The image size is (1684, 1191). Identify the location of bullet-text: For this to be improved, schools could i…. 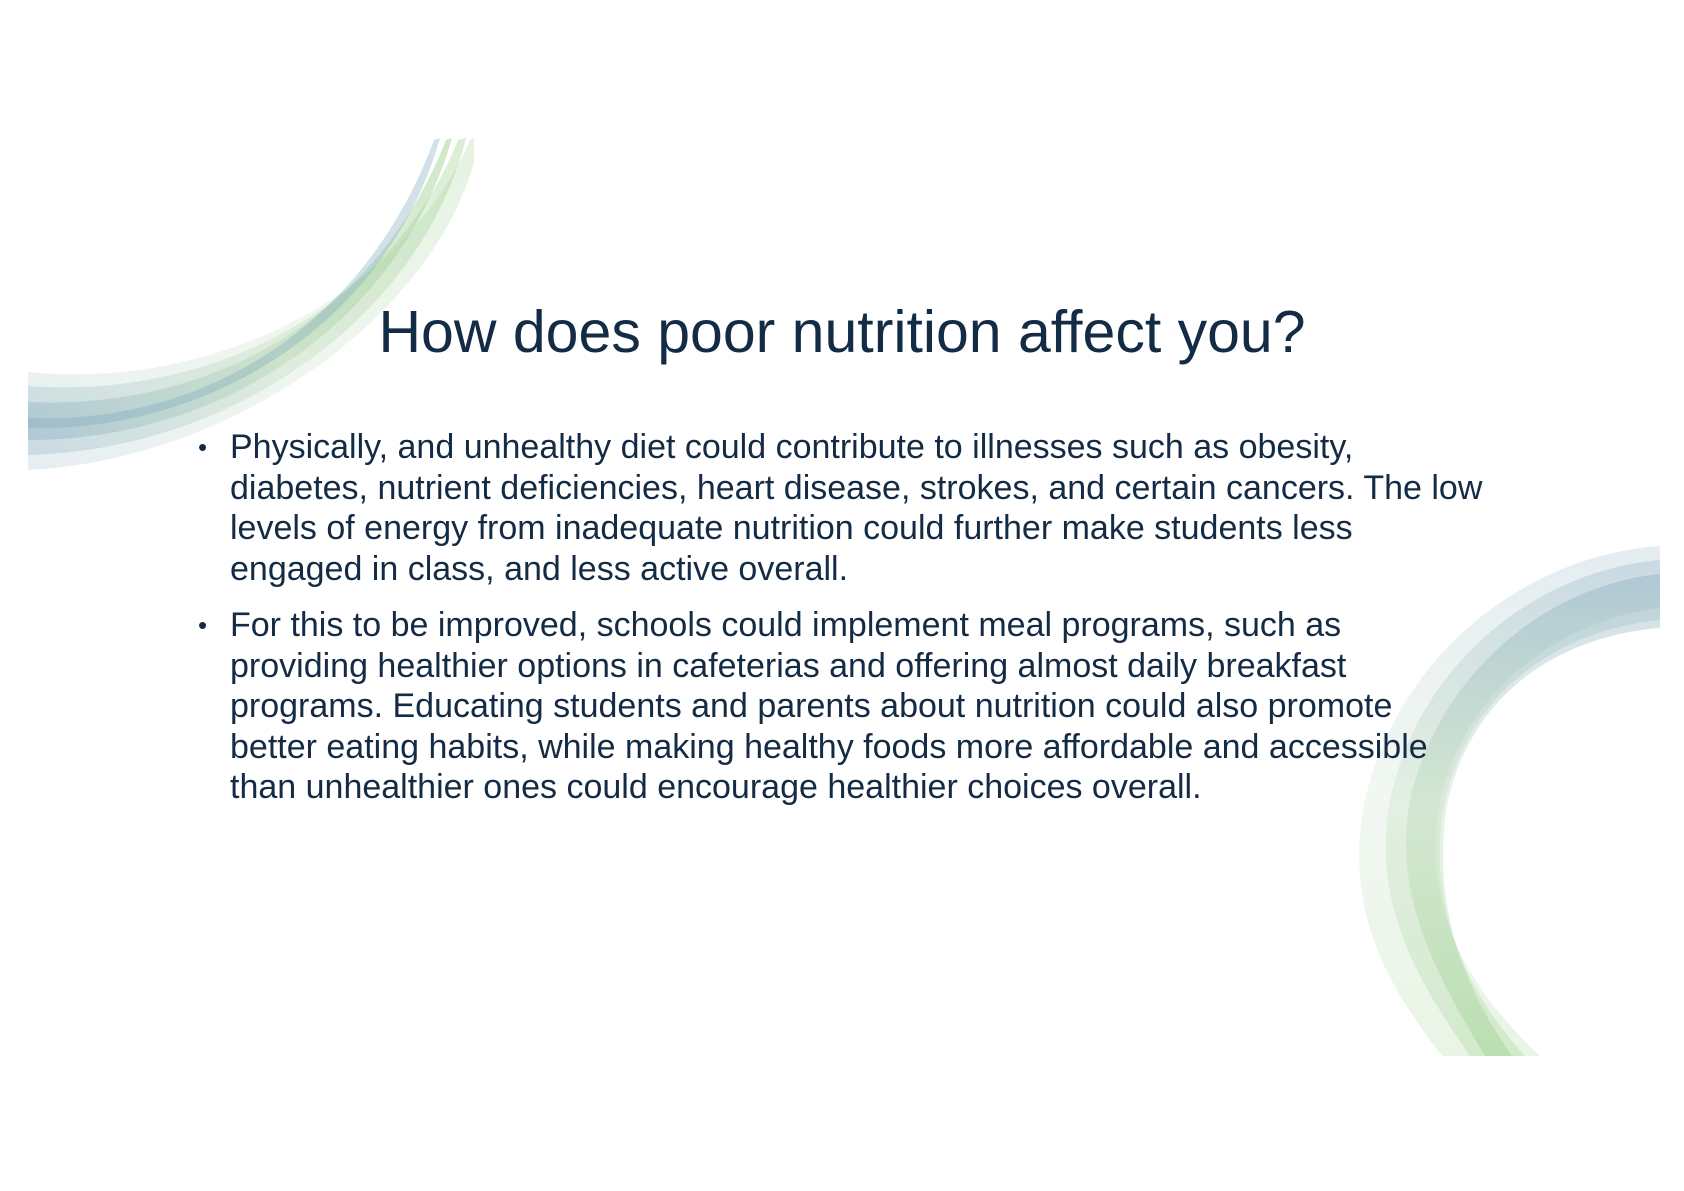
(829, 706).